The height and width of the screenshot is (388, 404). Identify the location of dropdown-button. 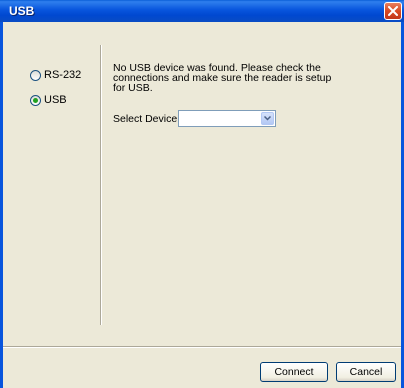
(267, 118).